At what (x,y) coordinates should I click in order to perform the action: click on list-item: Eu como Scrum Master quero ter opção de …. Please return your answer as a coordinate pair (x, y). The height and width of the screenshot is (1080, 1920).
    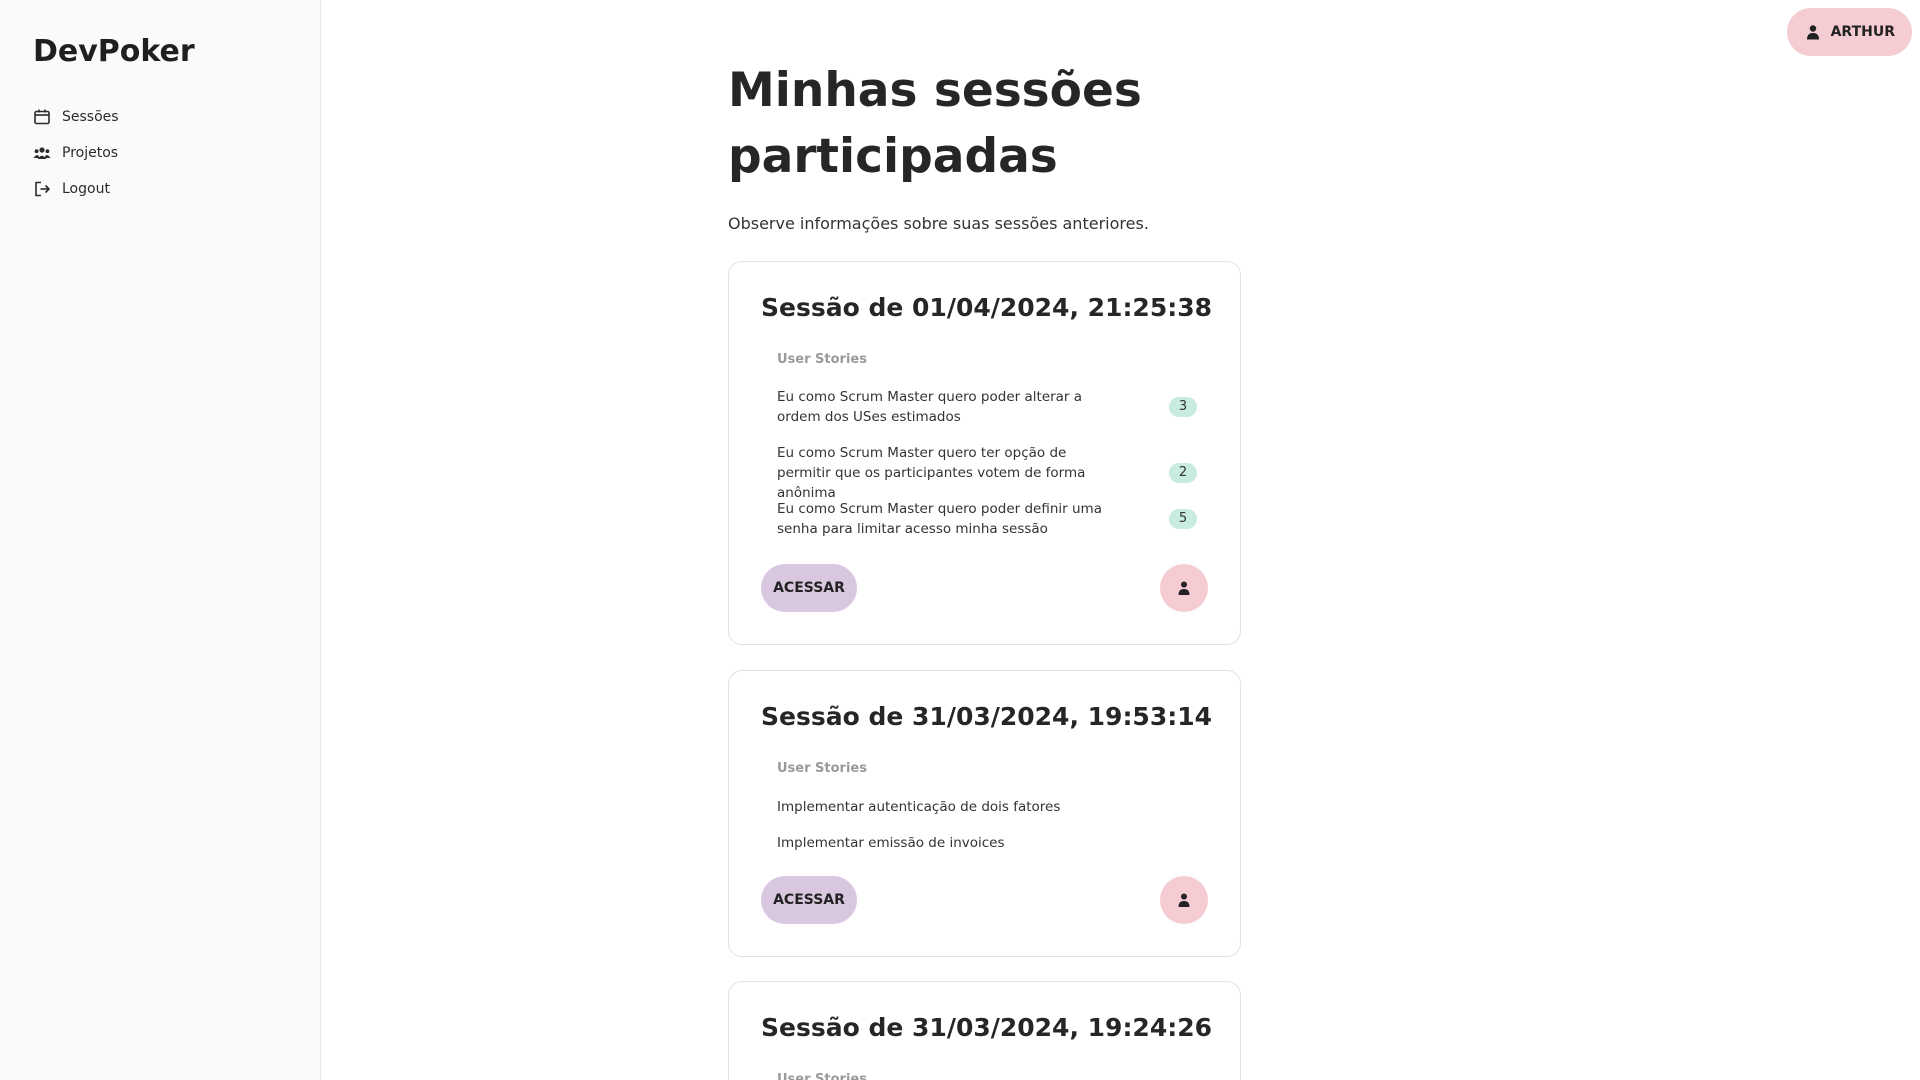
    Looking at the image, I should click on (987, 473).